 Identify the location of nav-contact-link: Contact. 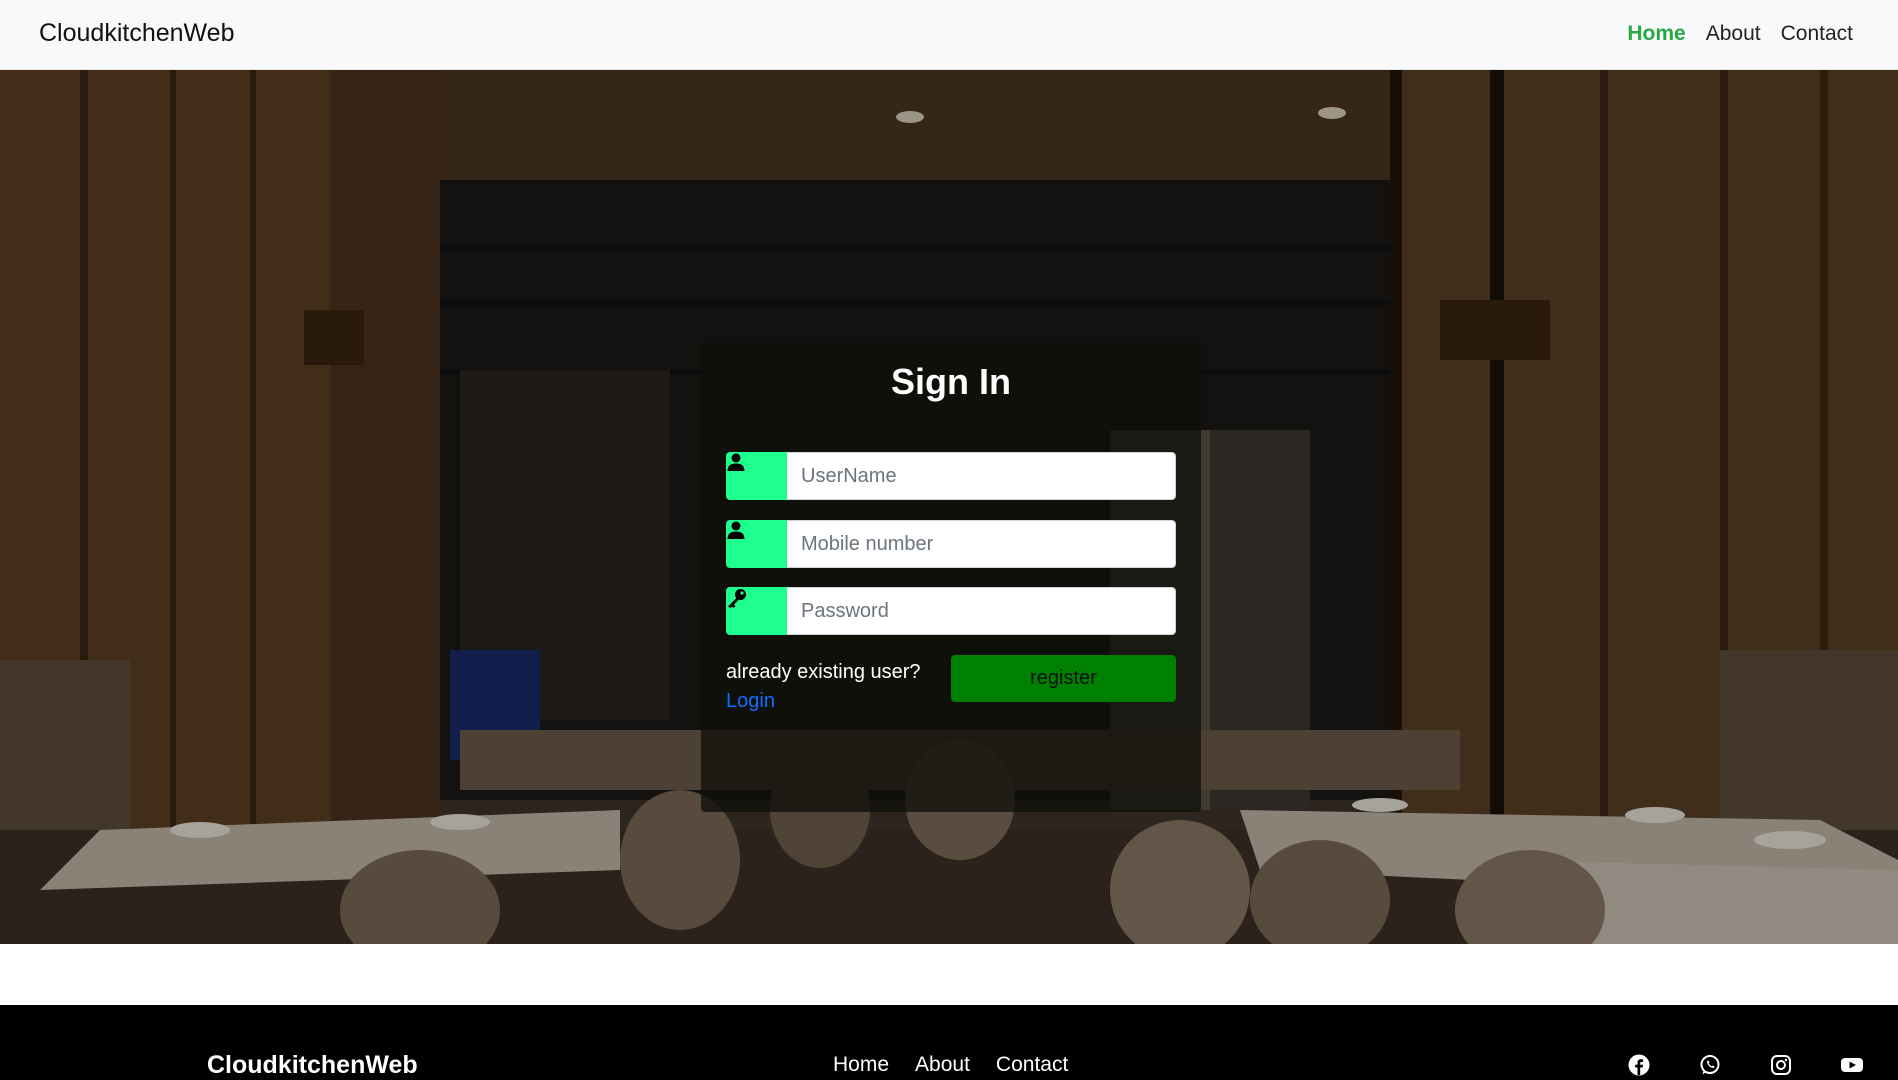
(1817, 34).